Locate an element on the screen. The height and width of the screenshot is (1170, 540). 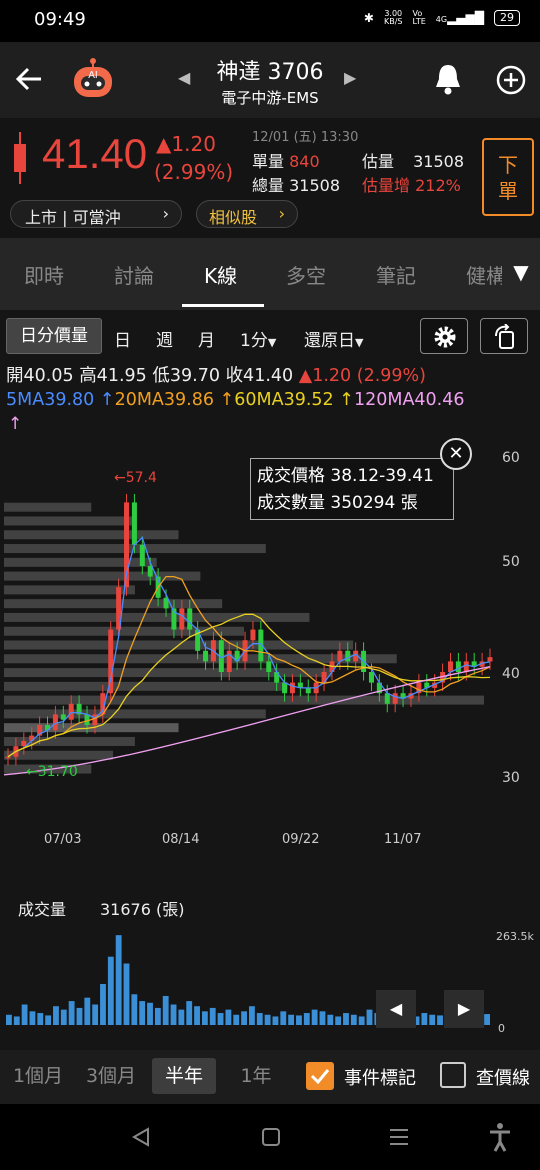
range-1y: 1年 is located at coordinates (256, 1076).